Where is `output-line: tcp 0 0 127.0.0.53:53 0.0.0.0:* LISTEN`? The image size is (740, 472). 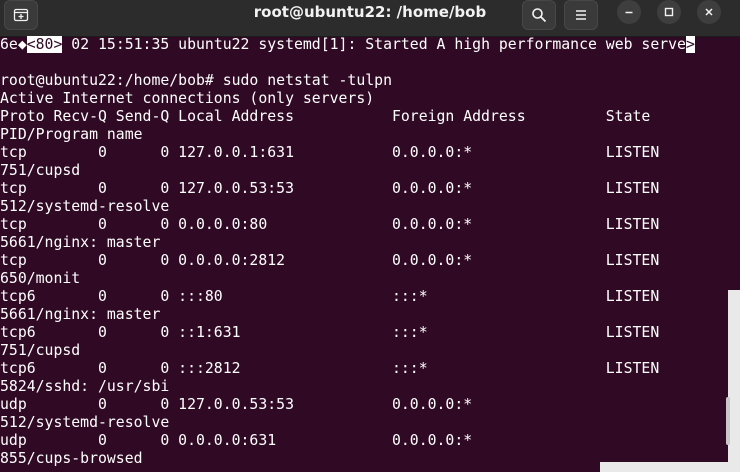 output-line: tcp 0 0 127.0.0.53:53 0.0.0.0:* LISTEN is located at coordinates (330, 188).